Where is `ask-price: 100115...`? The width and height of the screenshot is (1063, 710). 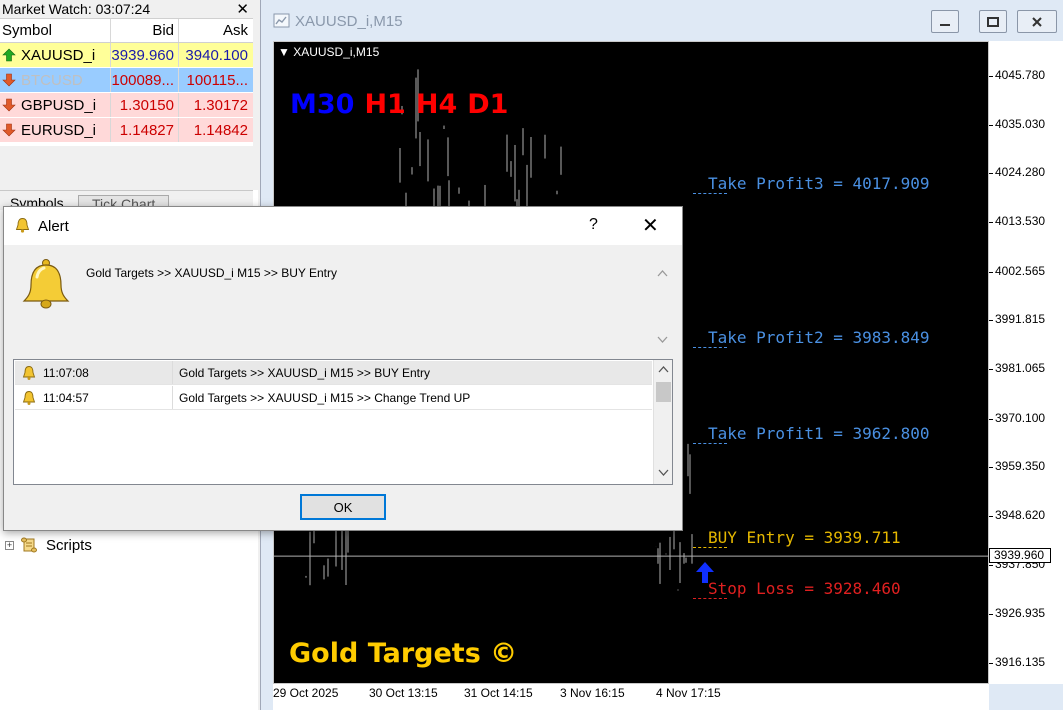 ask-price: 100115... is located at coordinates (215, 80).